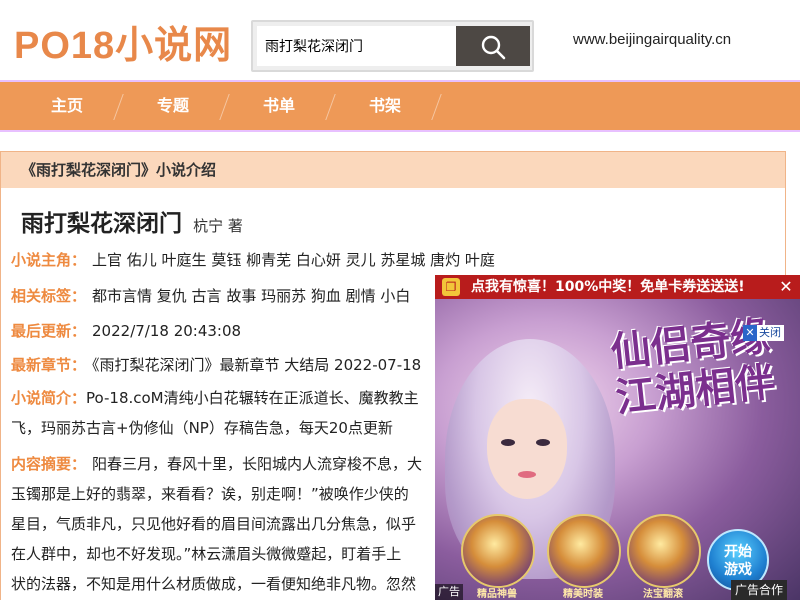  Describe the element at coordinates (738, 570) in the screenshot. I see `ad-start-line: 游戏` at that location.